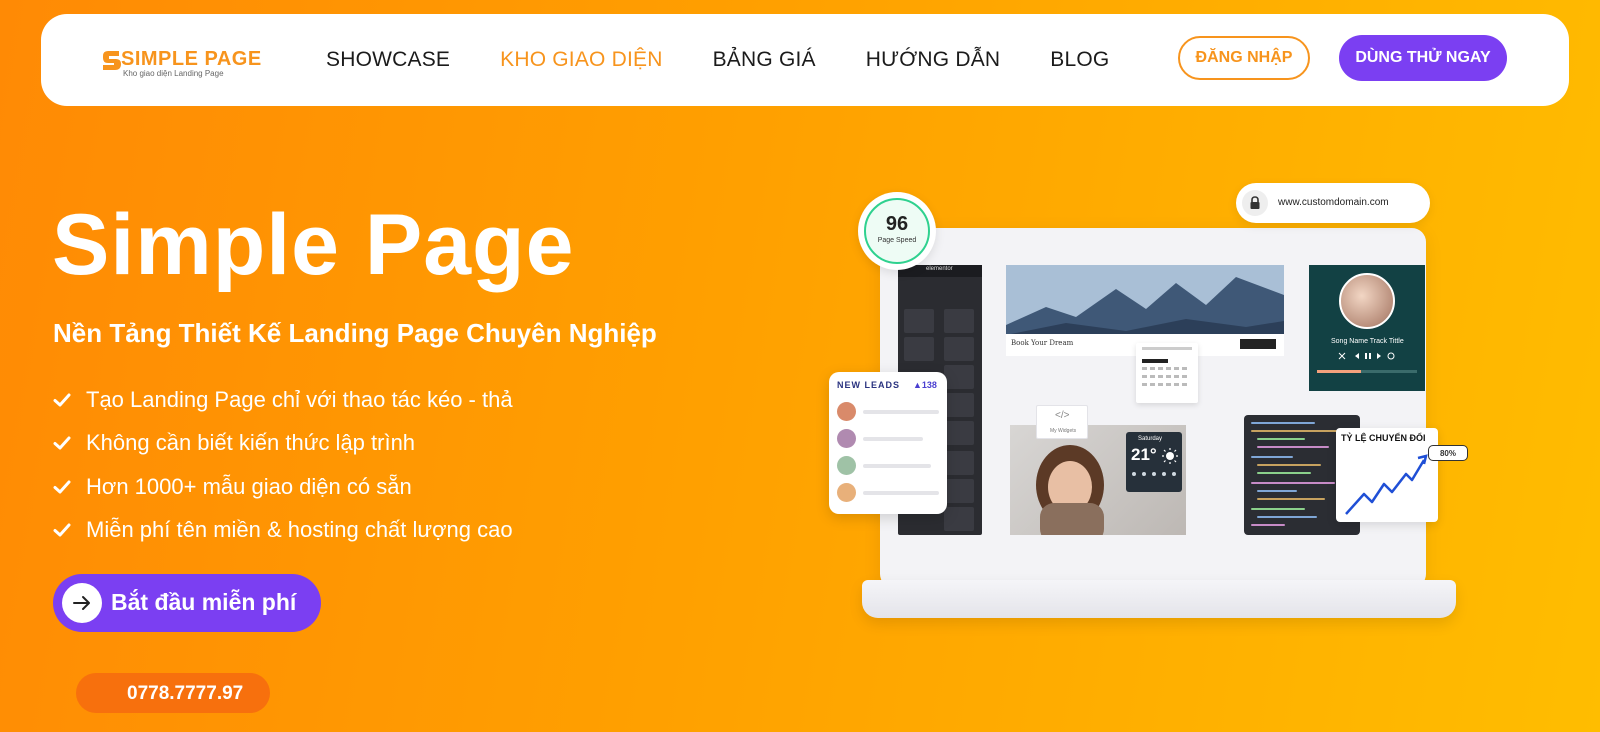 Image resolution: width=1600 pixels, height=732 pixels. Describe the element at coordinates (1367, 341) in the screenshot. I see `song-title: Song Name Track Tittle` at that location.